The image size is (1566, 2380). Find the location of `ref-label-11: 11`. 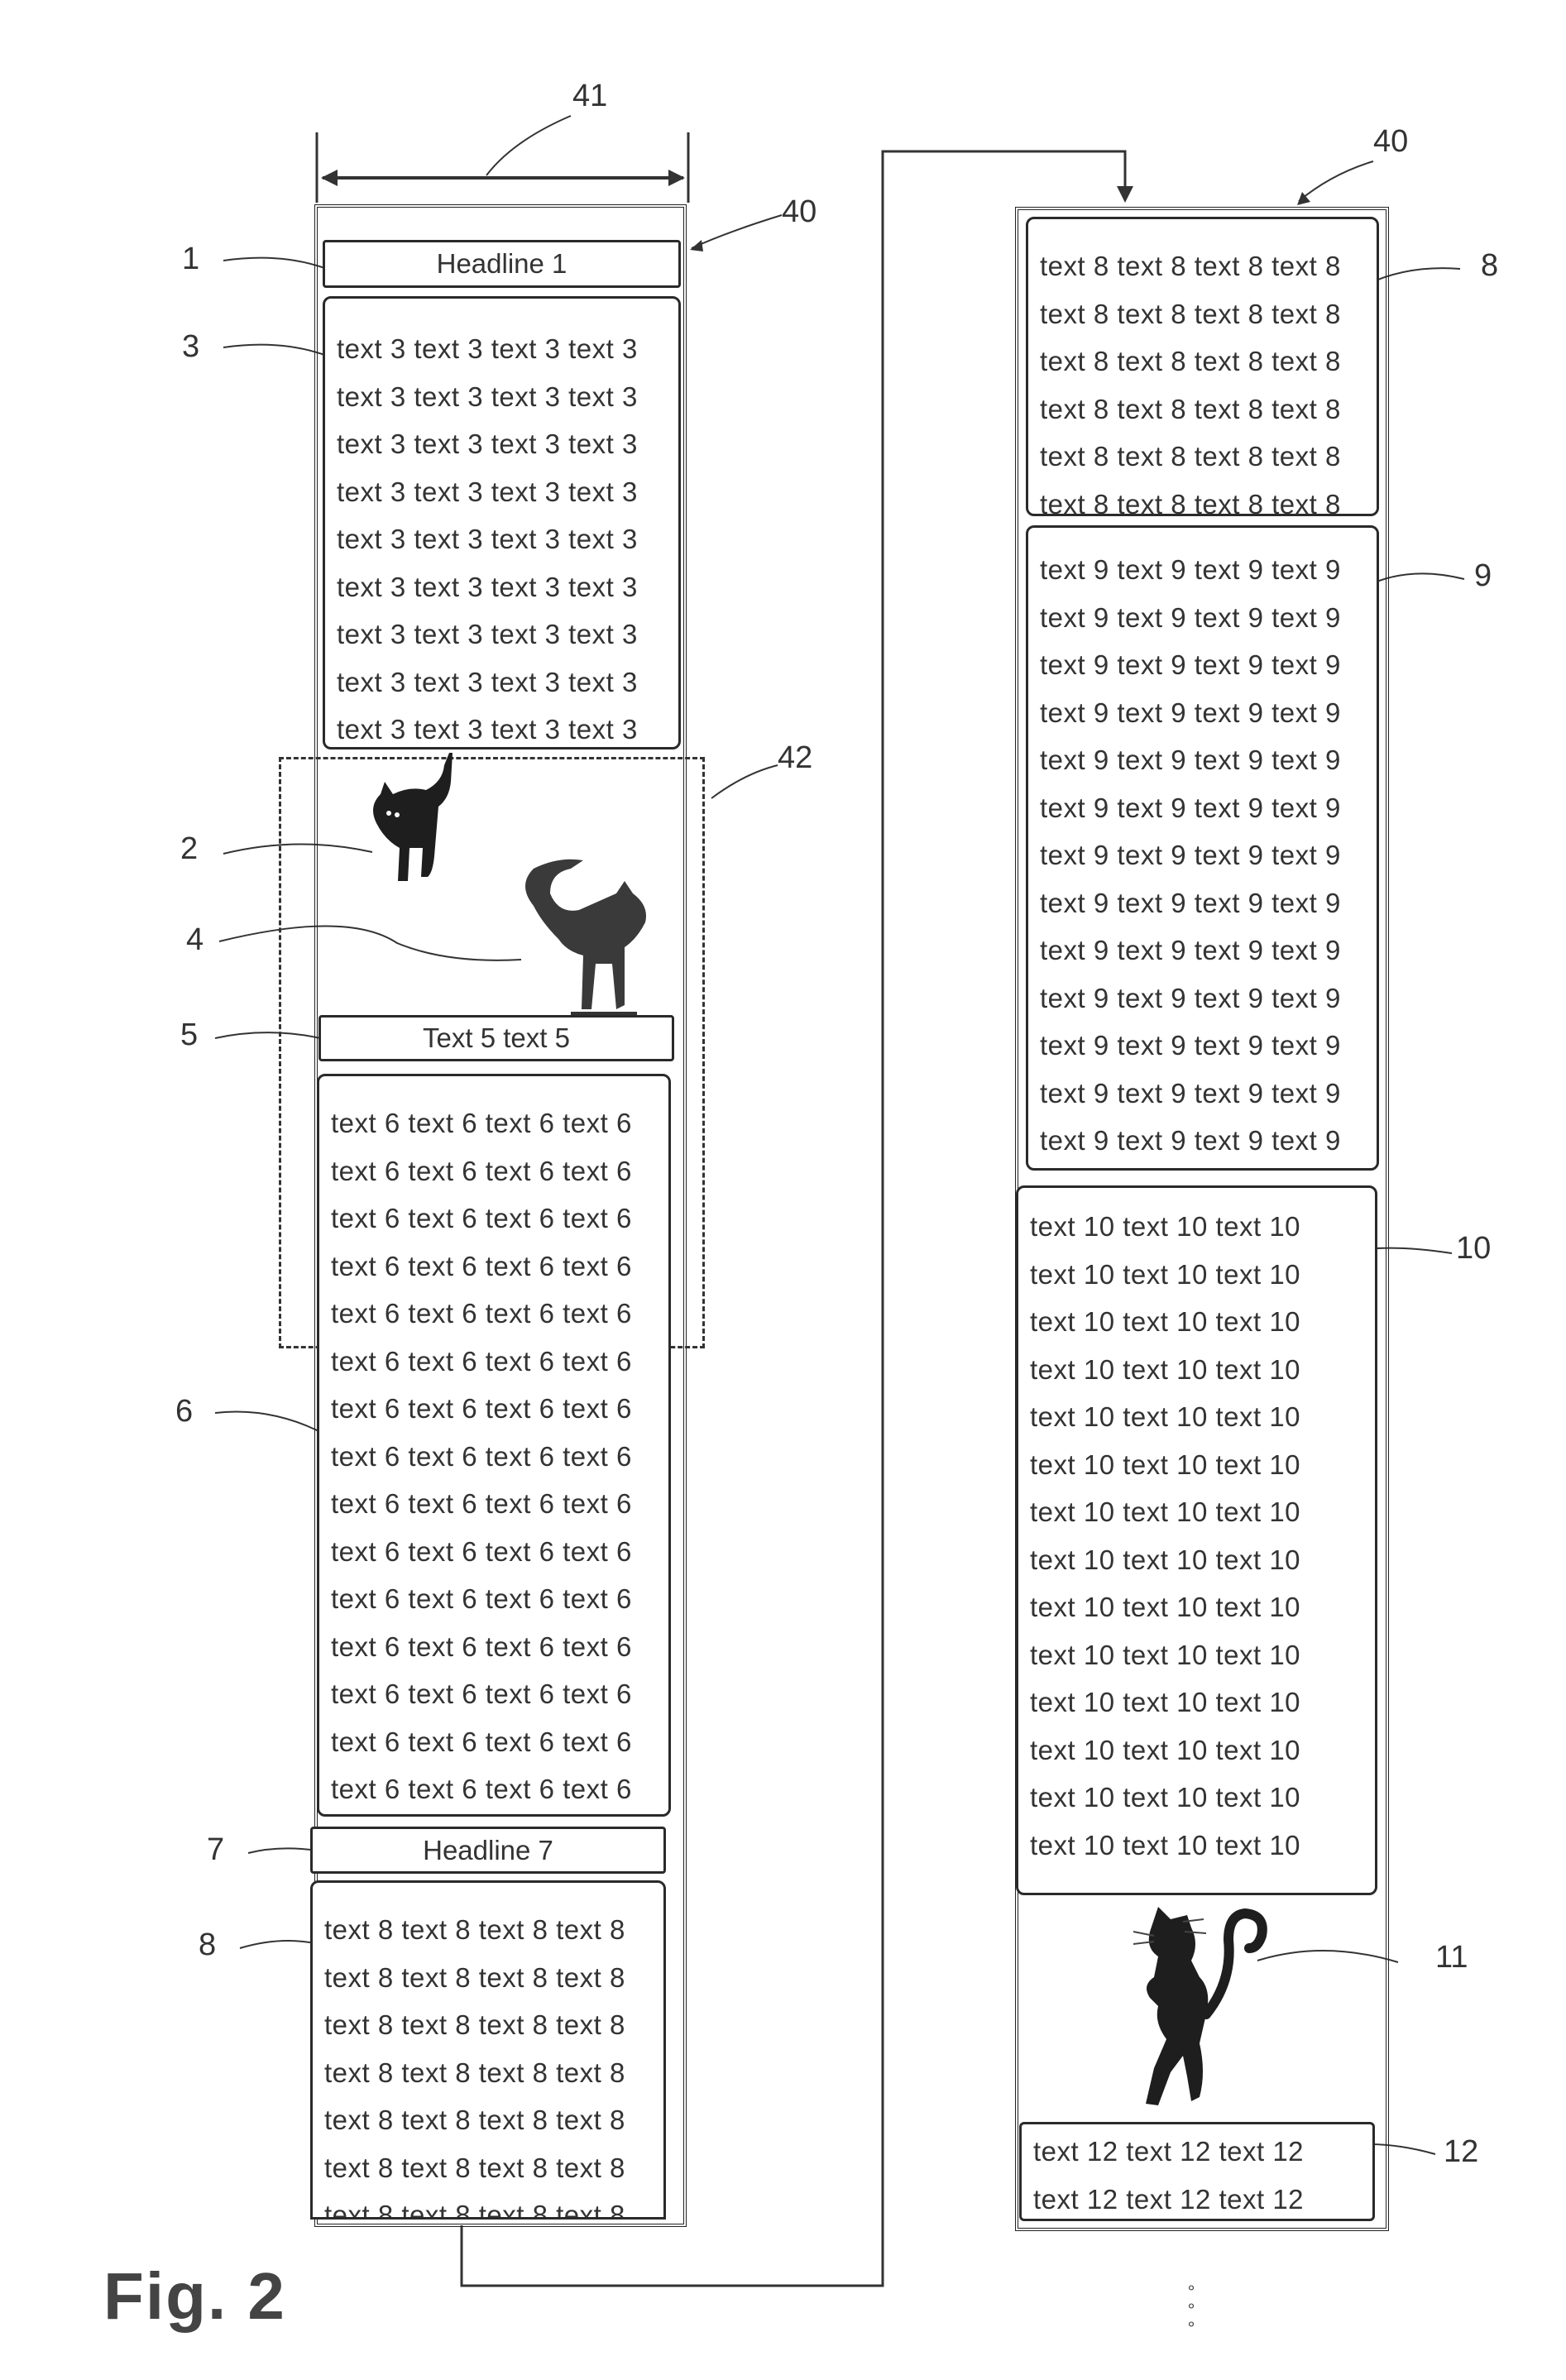

ref-label-11: 11 is located at coordinates (1451, 1957).